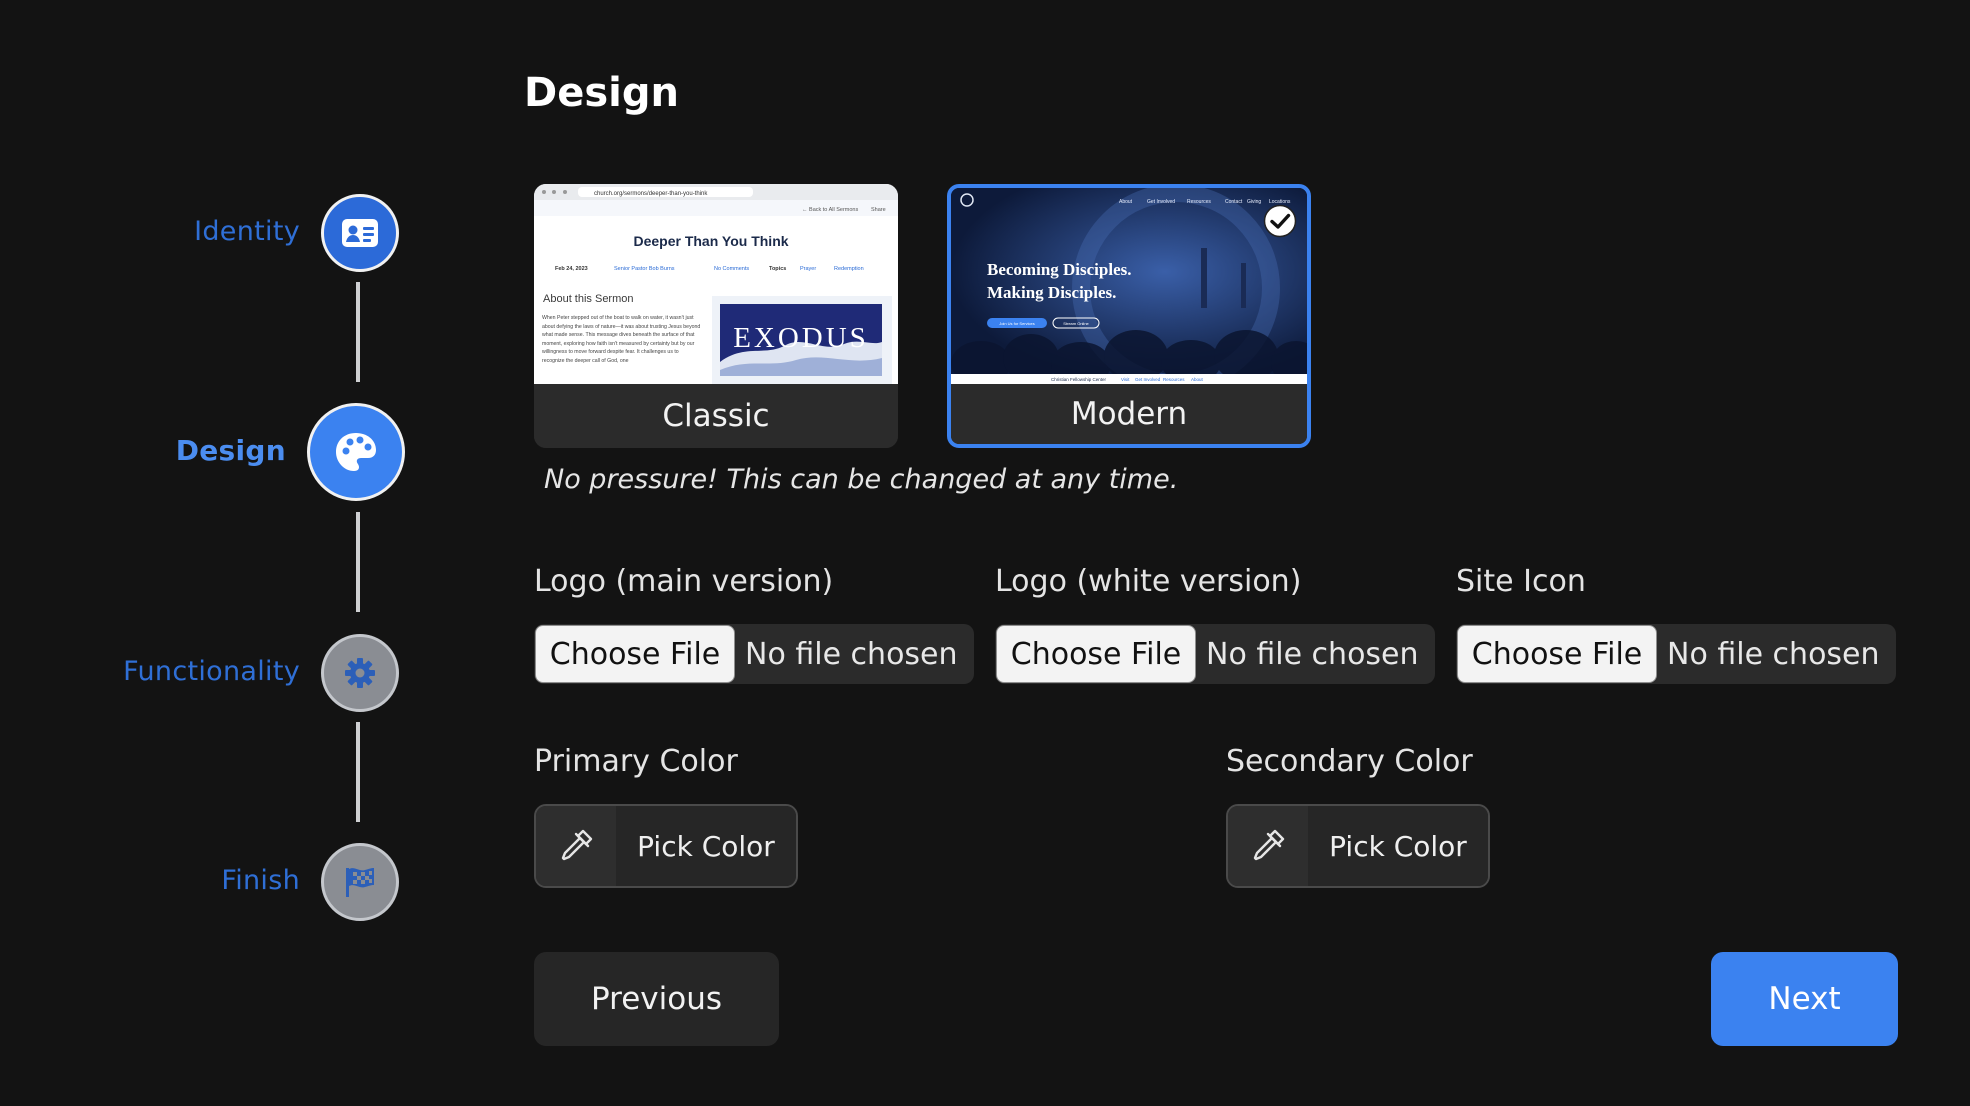  Describe the element at coordinates (636, 761) in the screenshot. I see `primary-color-label: Primary Color` at that location.